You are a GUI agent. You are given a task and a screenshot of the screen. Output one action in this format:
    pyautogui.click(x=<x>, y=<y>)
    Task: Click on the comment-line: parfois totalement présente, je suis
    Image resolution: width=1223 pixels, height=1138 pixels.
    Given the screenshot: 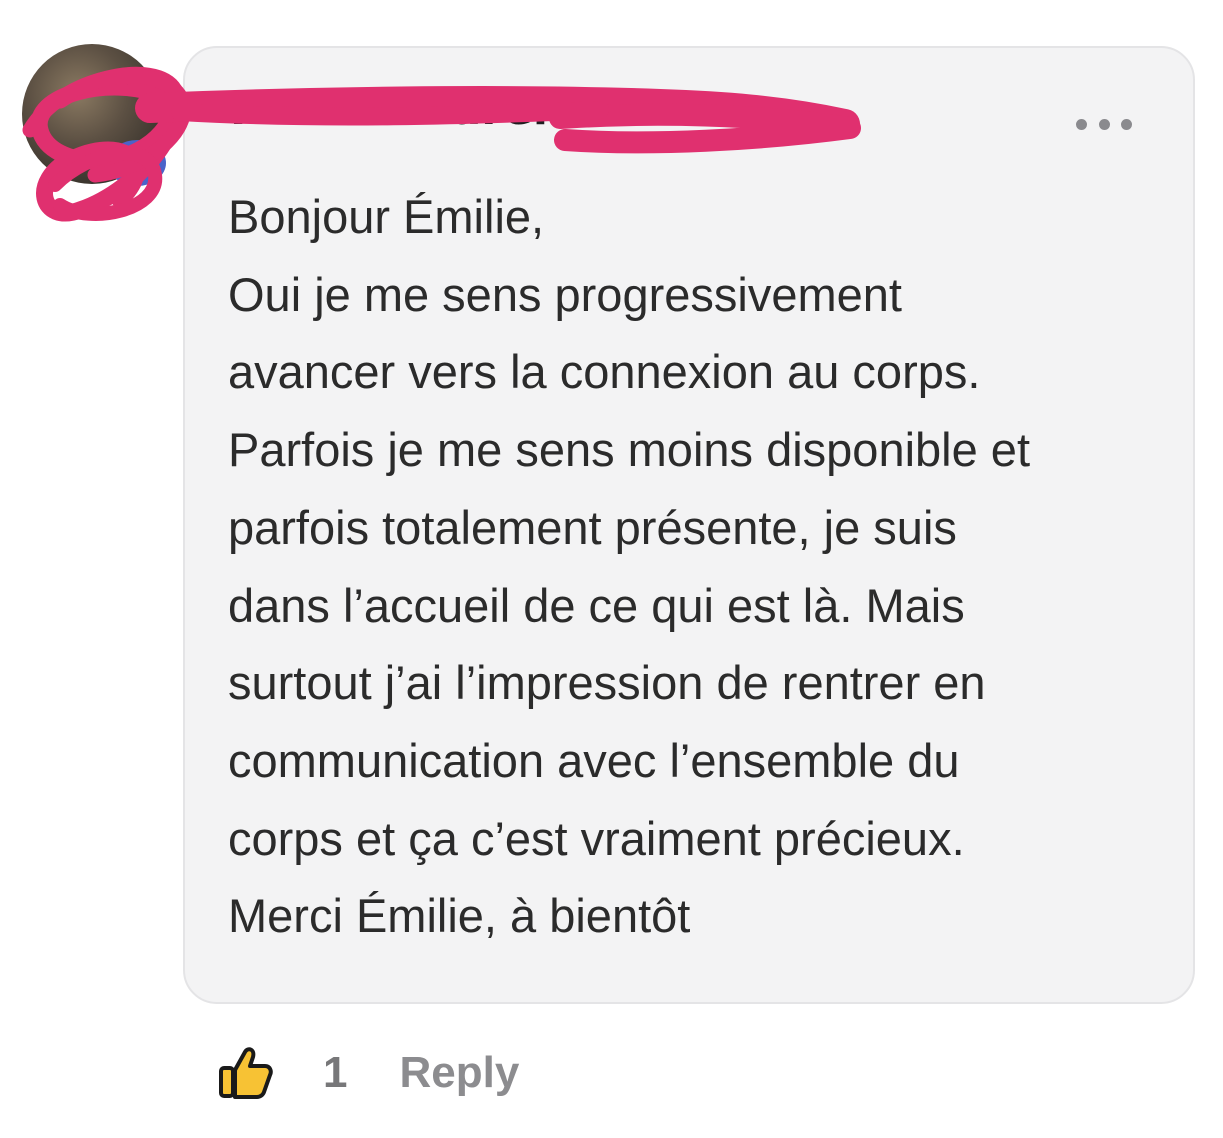 What is the action you would take?
    pyautogui.click(x=592, y=527)
    